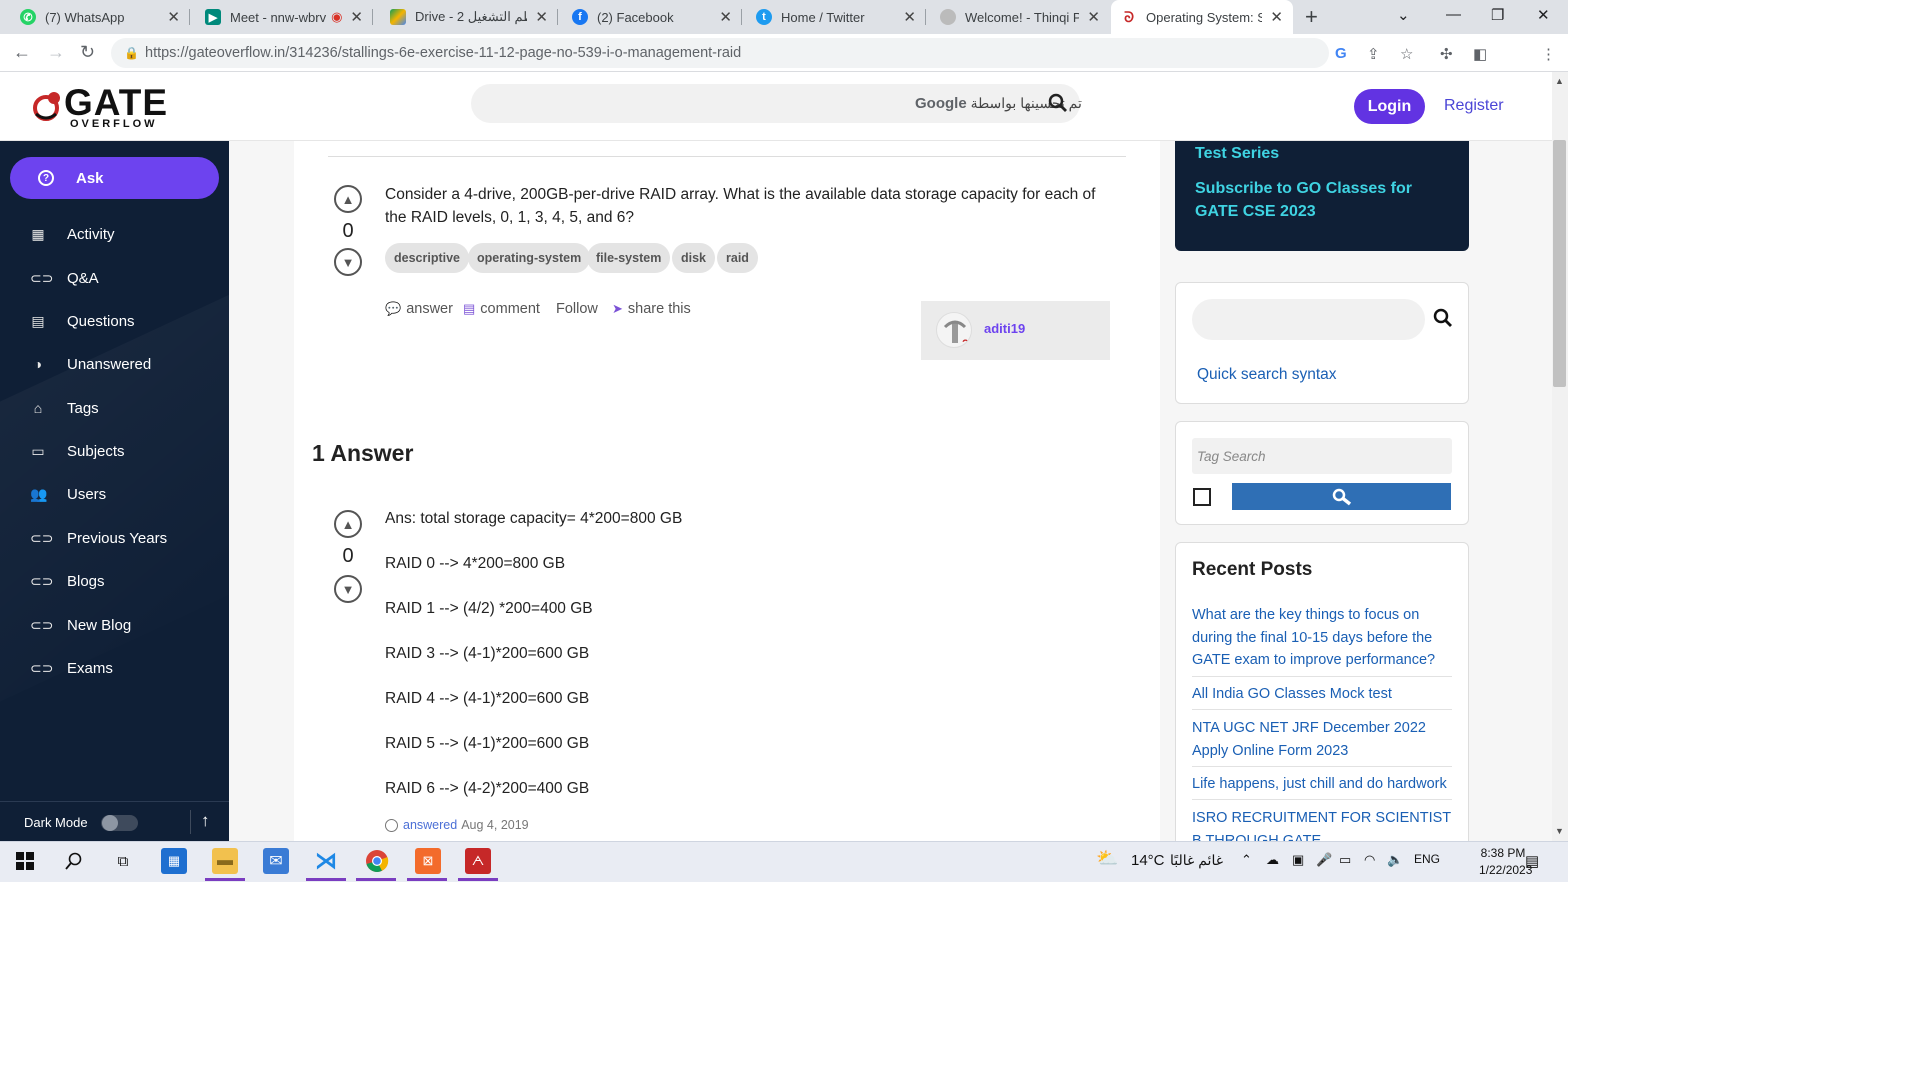 This screenshot has height=1080, width=1920. I want to click on scroll-up-arrow-icon: ▲, so click(1559, 81).